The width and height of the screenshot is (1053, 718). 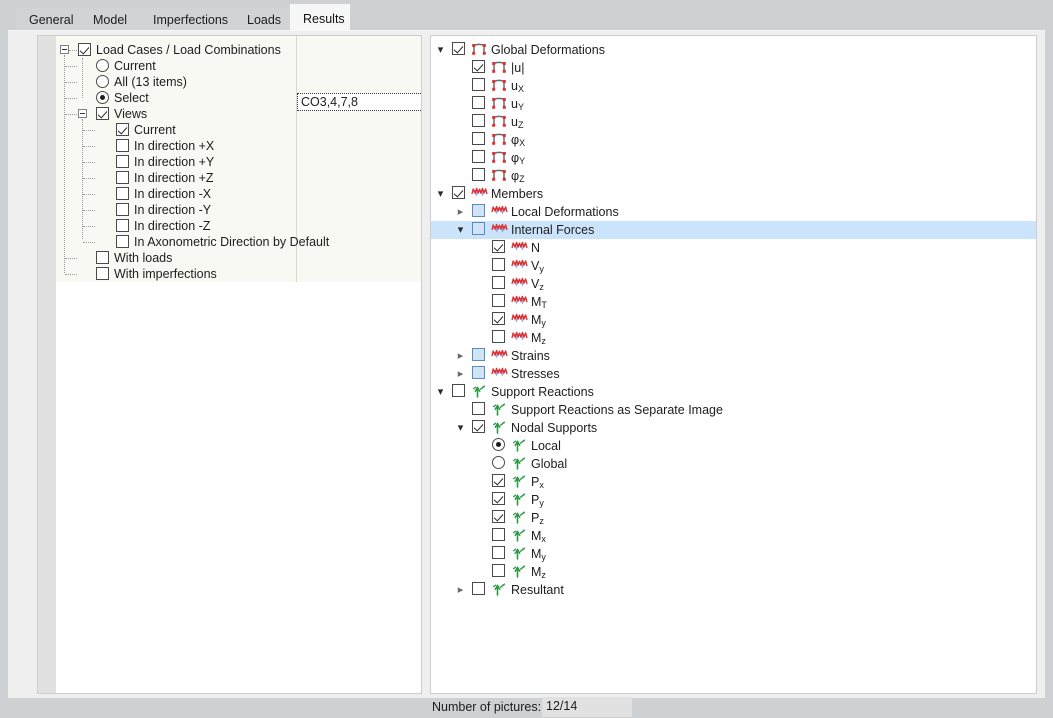 I want to click on results-tree-local-deformations-checkbox, so click(x=478, y=210).